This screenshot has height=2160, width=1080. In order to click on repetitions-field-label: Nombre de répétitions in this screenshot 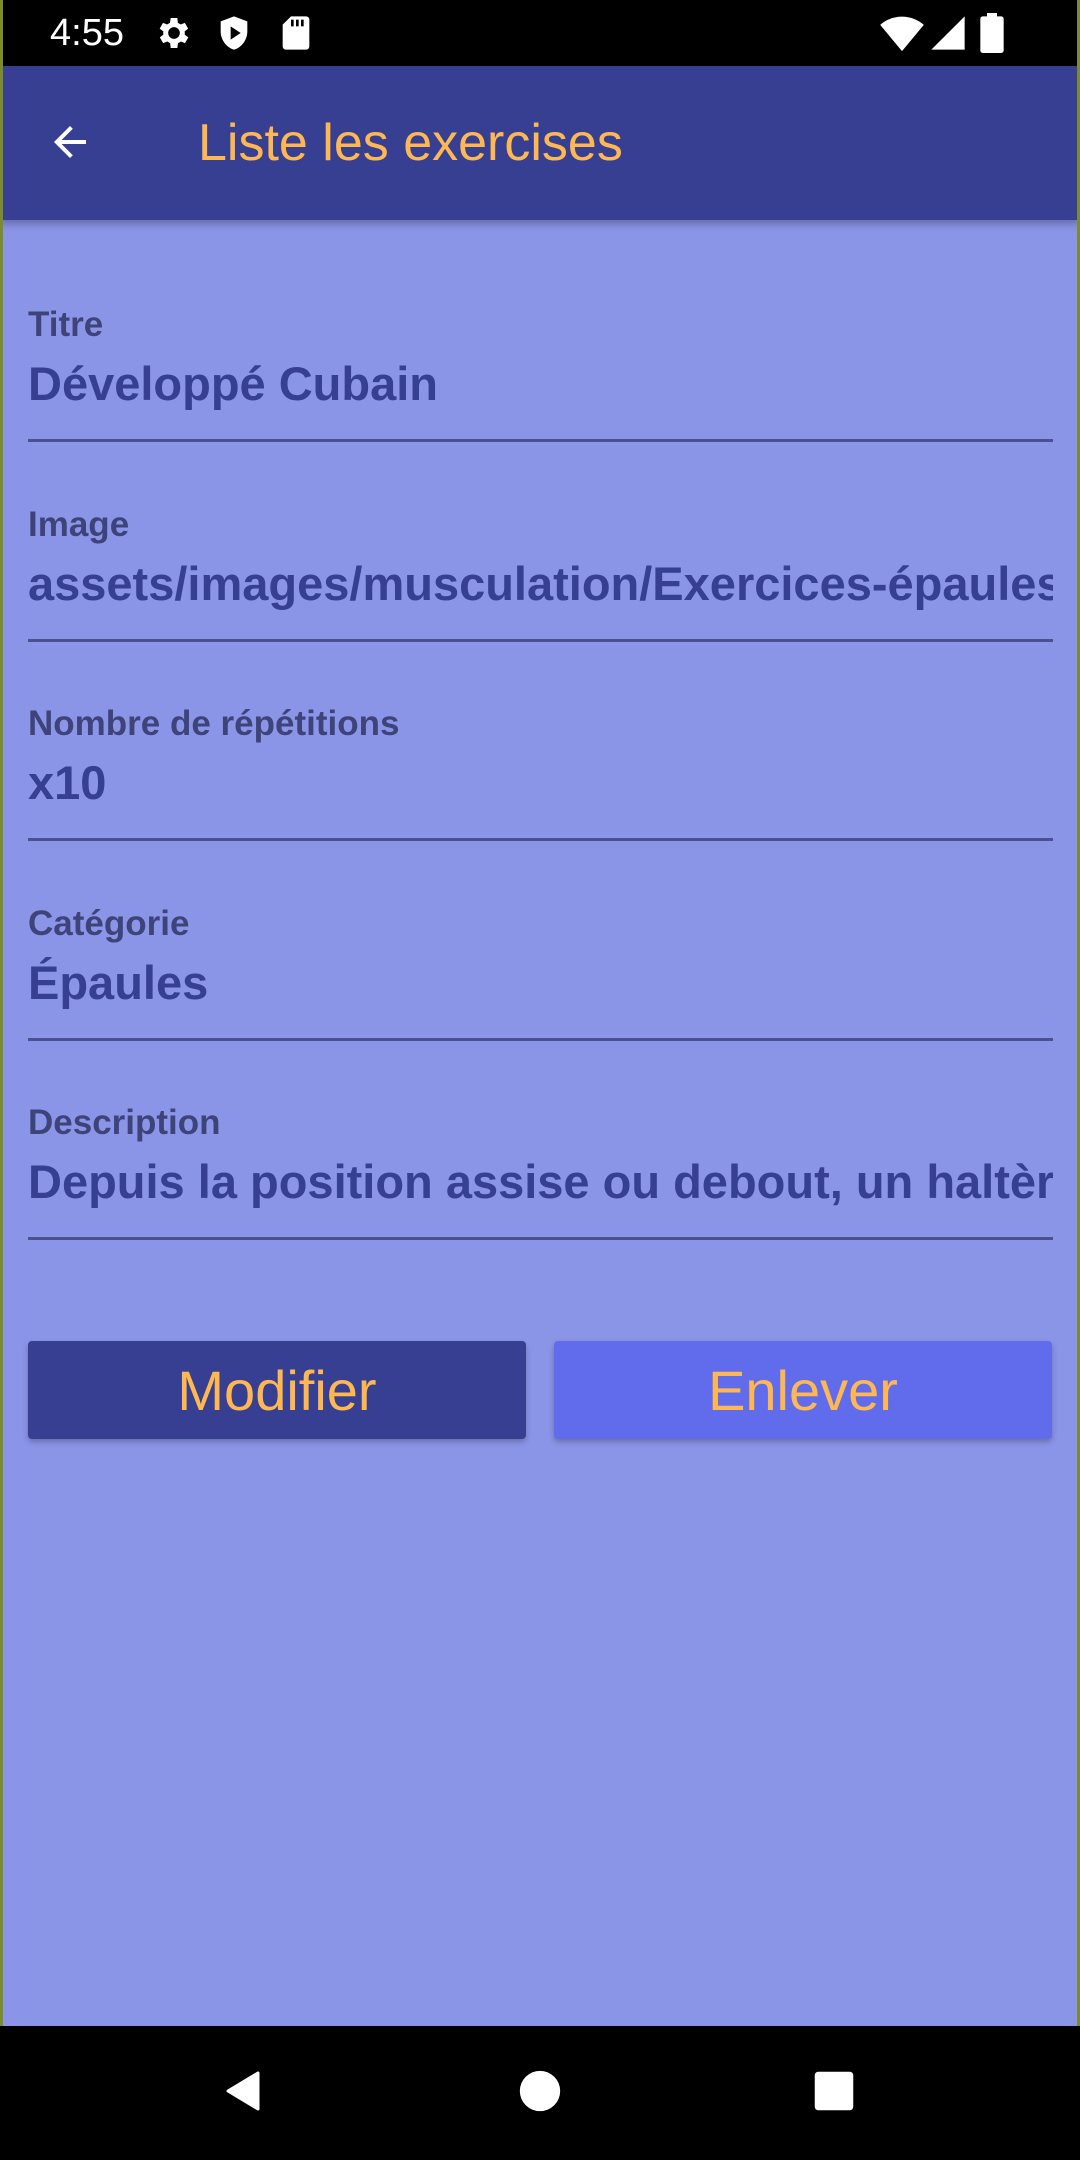, I will do `click(214, 723)`.